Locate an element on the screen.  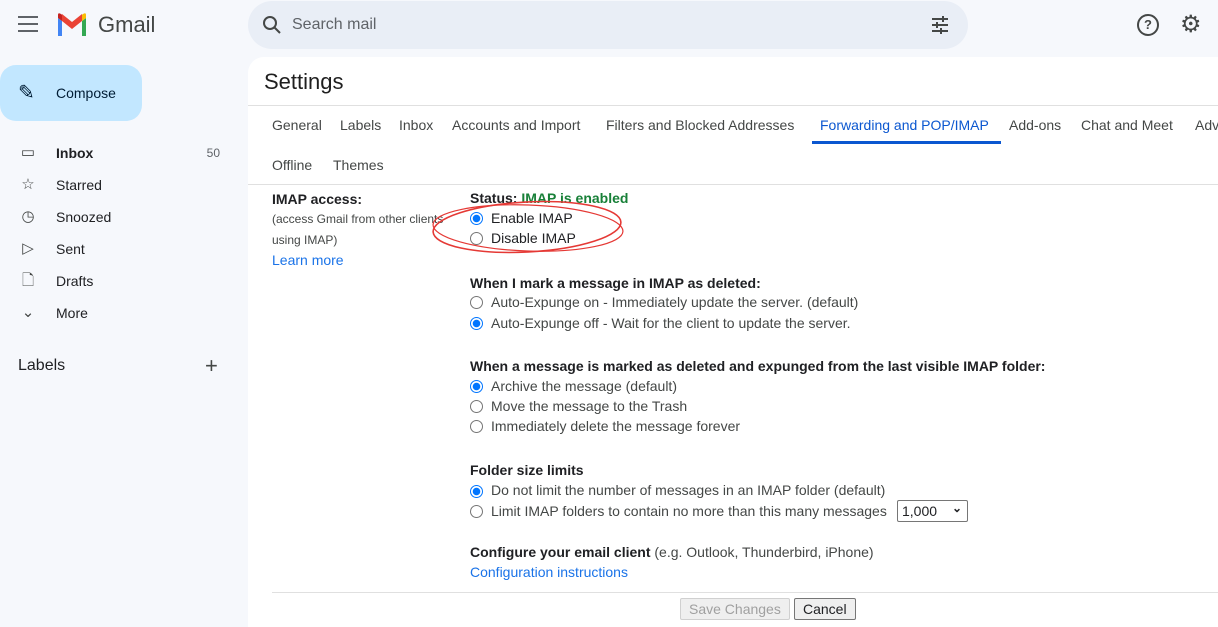
page-title: Settings is located at coordinates (304, 81).